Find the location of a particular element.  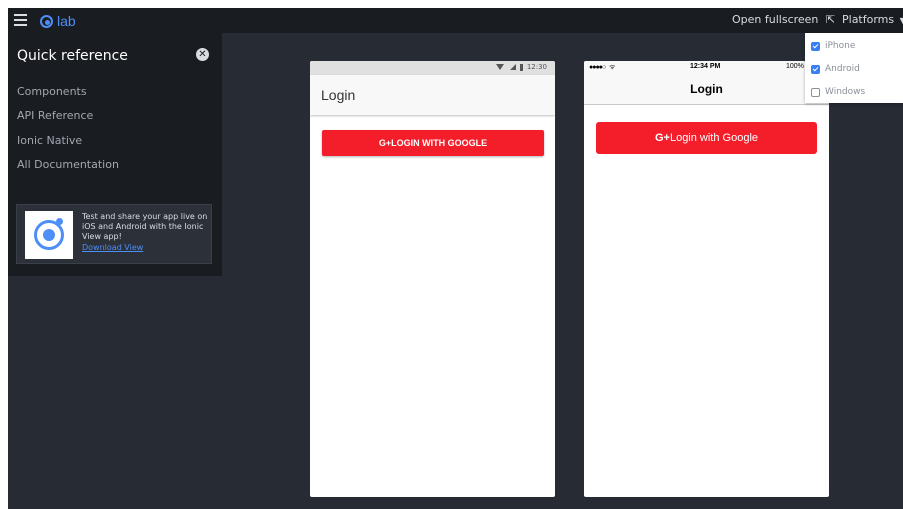

android-status-time: 12:30 is located at coordinates (536, 67).